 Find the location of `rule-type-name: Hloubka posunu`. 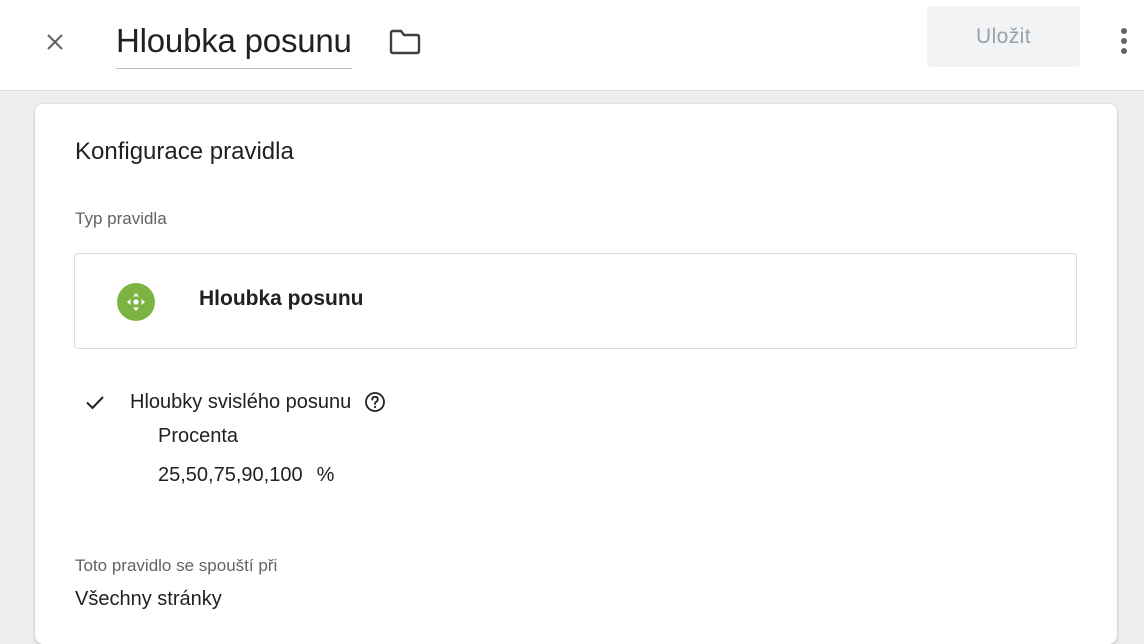

rule-type-name: Hloubka posunu is located at coordinates (281, 298).